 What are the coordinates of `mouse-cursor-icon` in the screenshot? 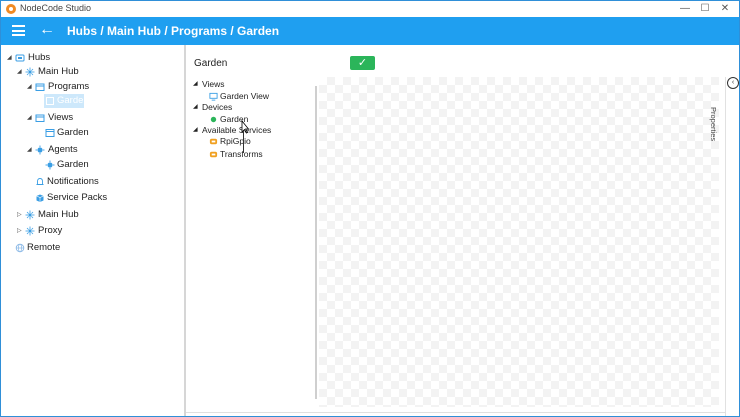 It's located at (245, 136).